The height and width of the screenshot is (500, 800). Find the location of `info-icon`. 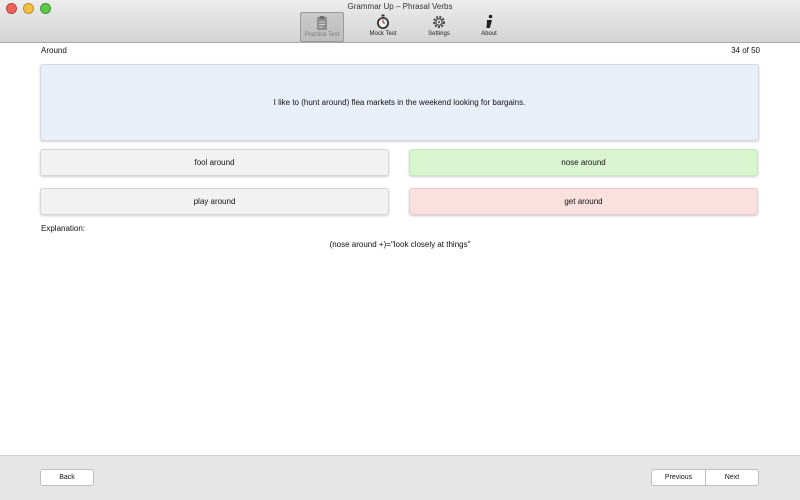

info-icon is located at coordinates (489, 21).